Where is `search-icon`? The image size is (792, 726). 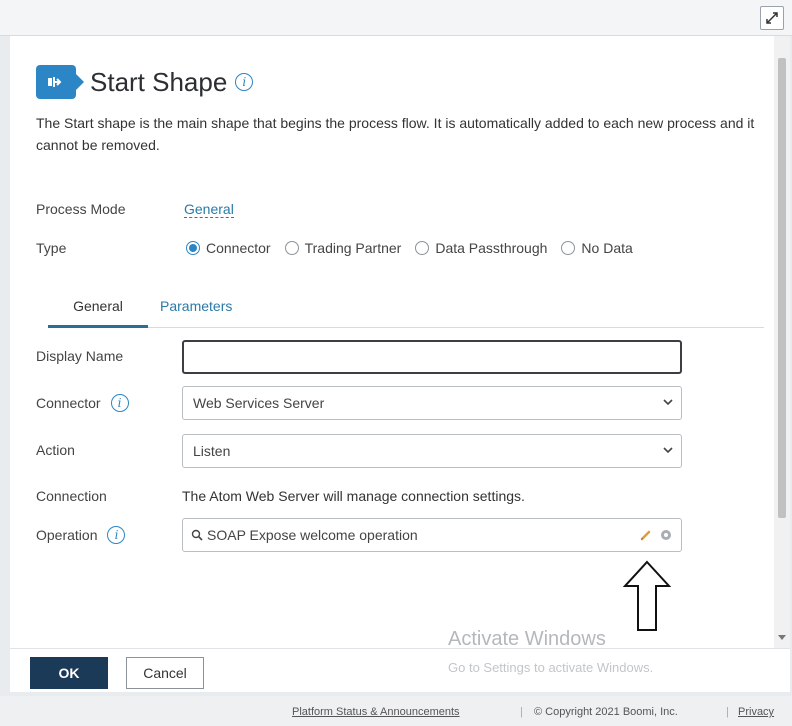
search-icon is located at coordinates (197, 535).